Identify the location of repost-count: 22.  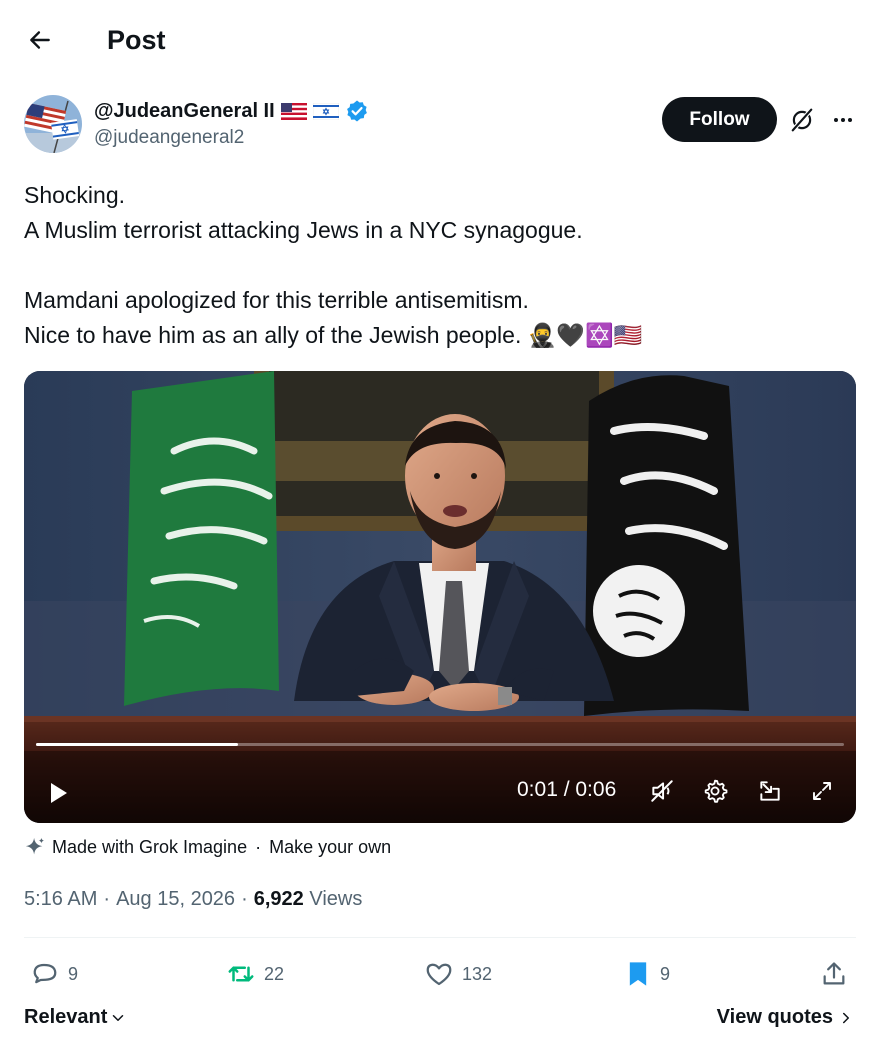
(274, 973).